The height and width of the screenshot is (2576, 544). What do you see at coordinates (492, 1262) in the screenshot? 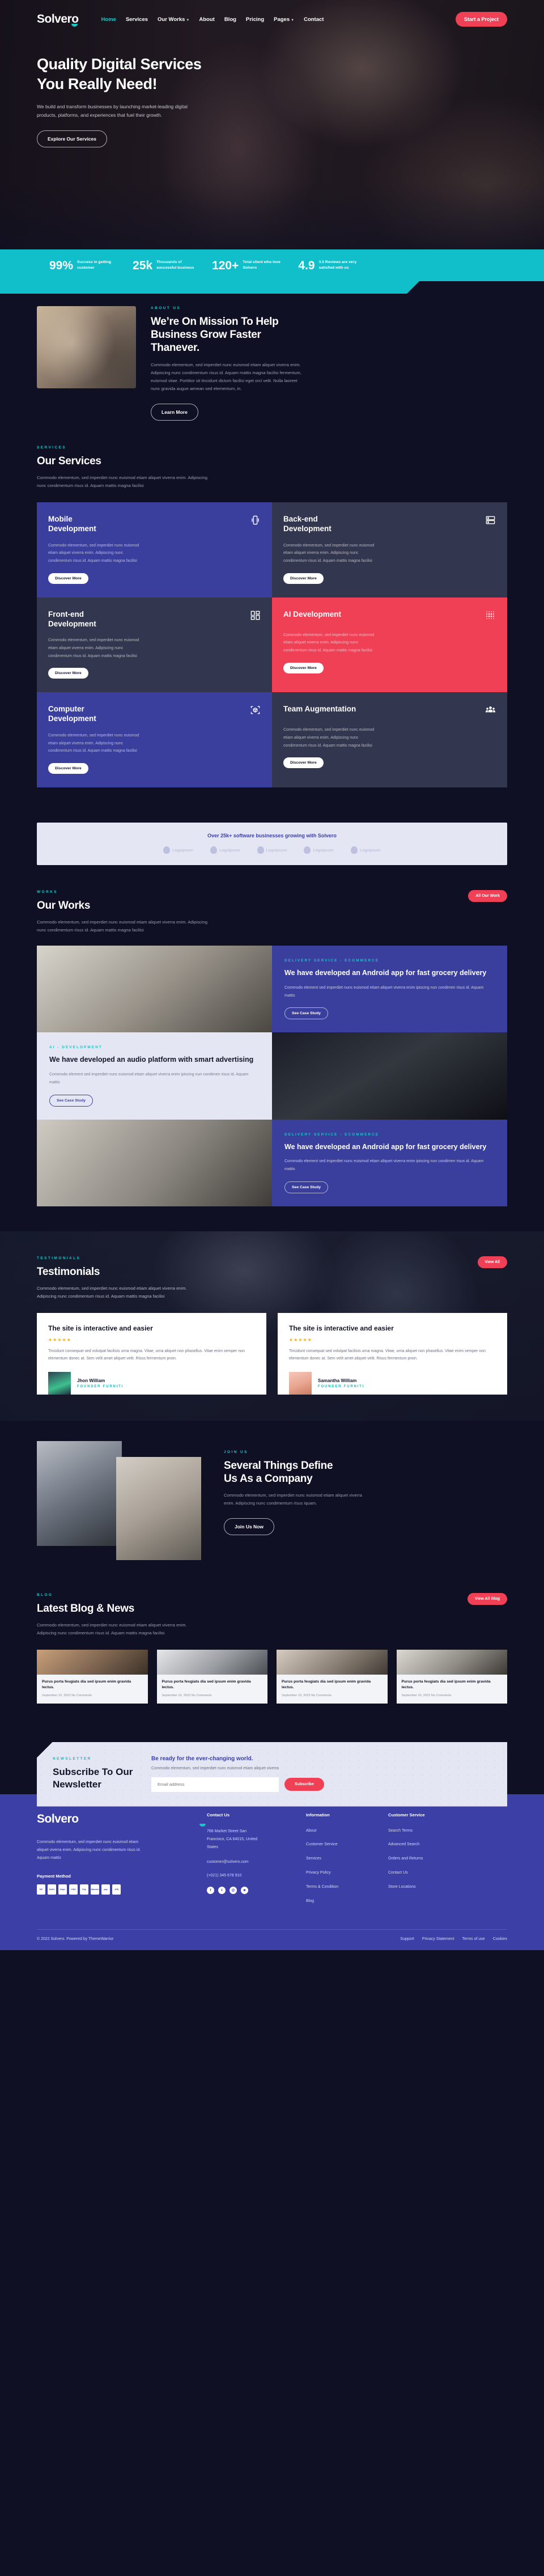
I see `view-all-testimonials-button: View All` at bounding box center [492, 1262].